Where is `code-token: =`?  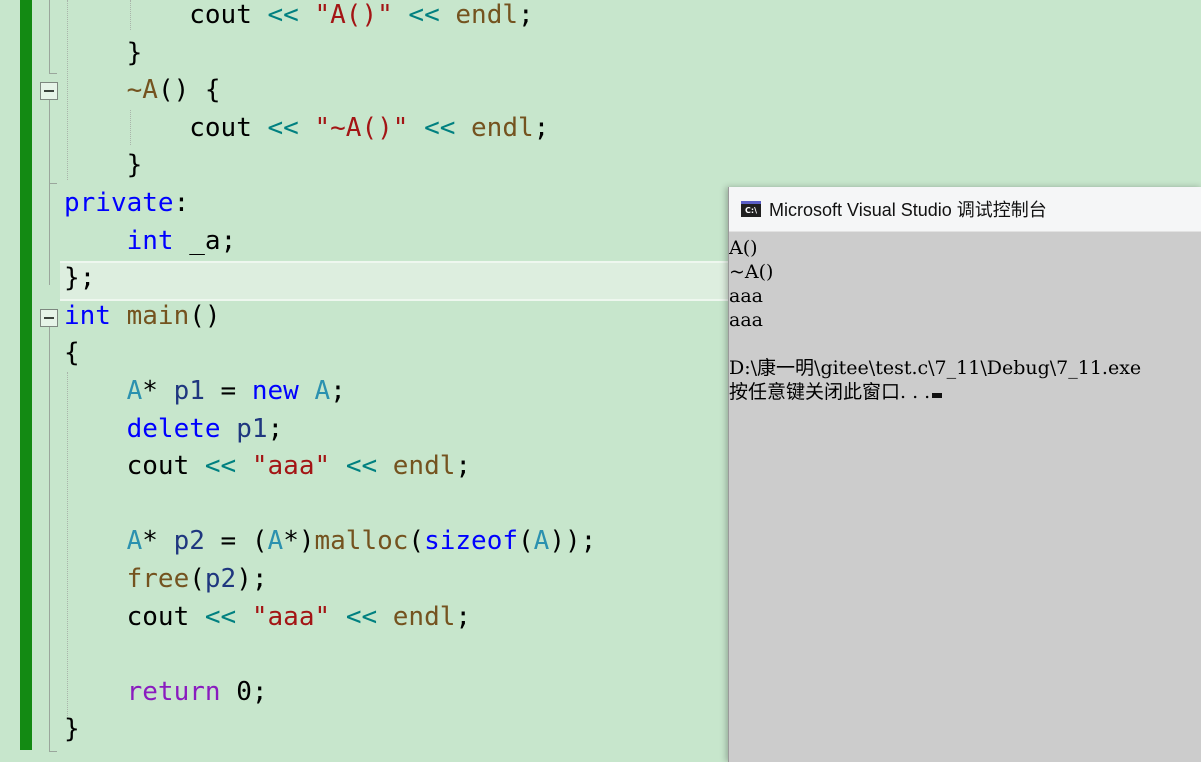 code-token: = is located at coordinates (228, 391).